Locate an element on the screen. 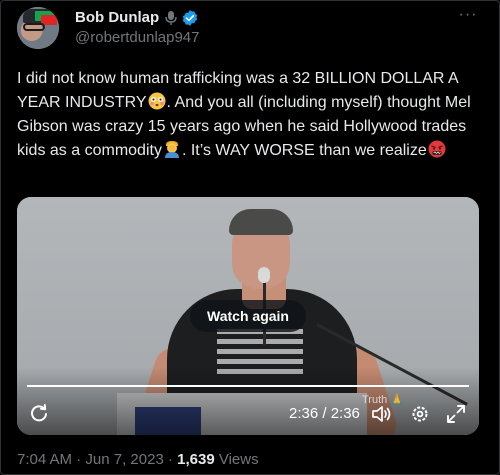 This screenshot has width=500, height=475. tweet-date: Jun 7, 2023 is located at coordinates (124, 459).